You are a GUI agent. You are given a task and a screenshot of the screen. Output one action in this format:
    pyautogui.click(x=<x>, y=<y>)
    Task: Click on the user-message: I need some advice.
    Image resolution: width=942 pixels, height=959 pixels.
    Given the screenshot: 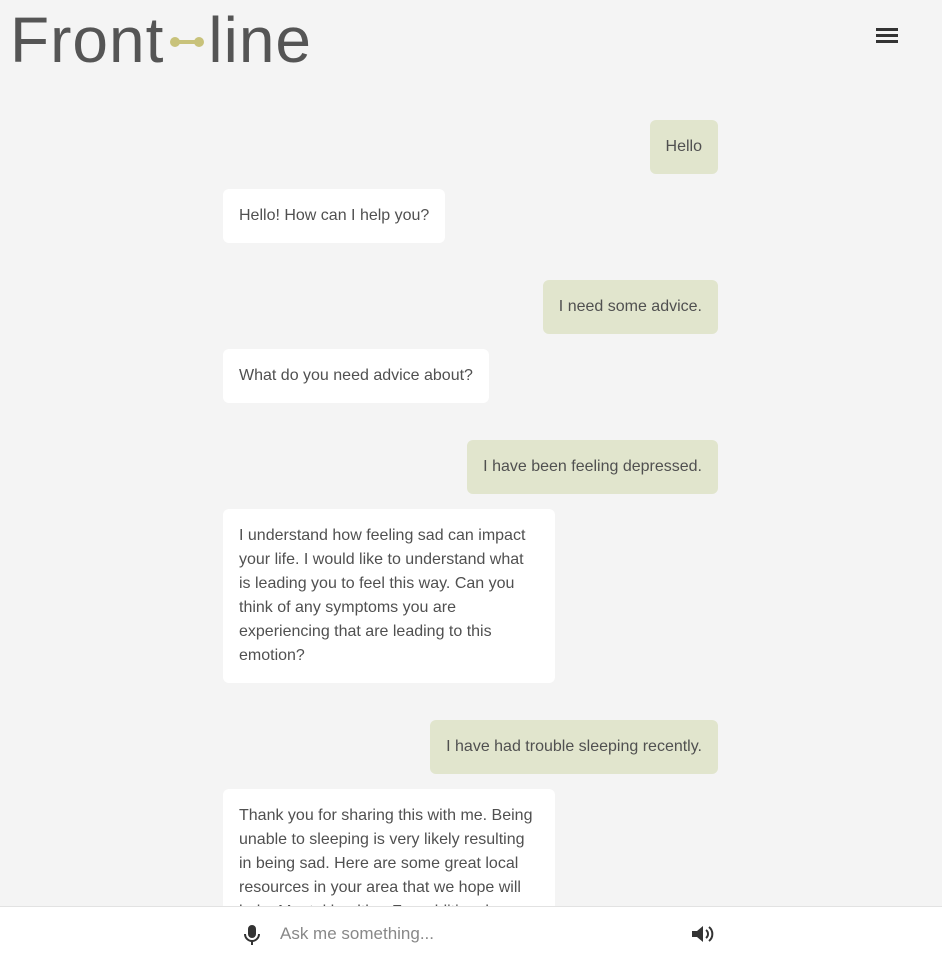 What is the action you would take?
    pyautogui.click(x=630, y=307)
    